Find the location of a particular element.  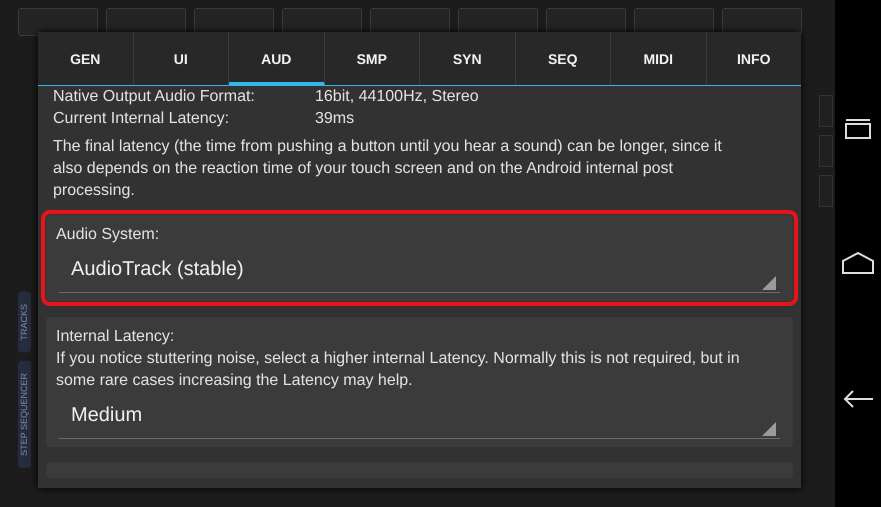

info-label: Native Output Audio Format: is located at coordinates (154, 97).